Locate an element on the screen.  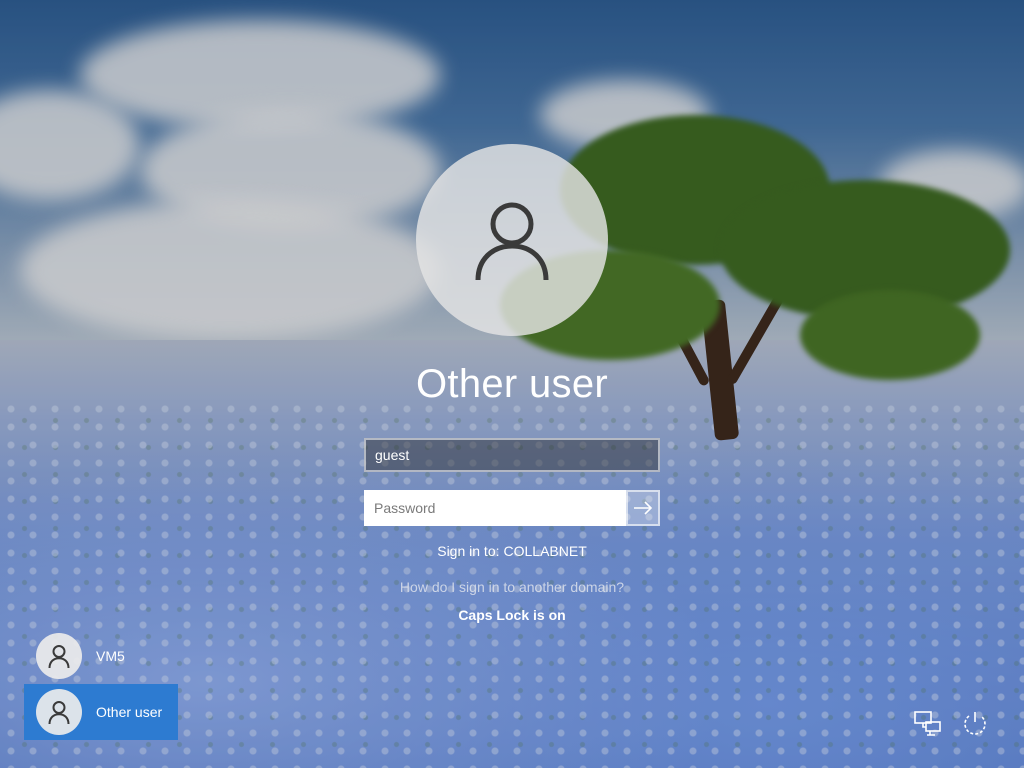
sign-in-domain-text: Sign in to: COLLABNET is located at coordinates (512, 553).